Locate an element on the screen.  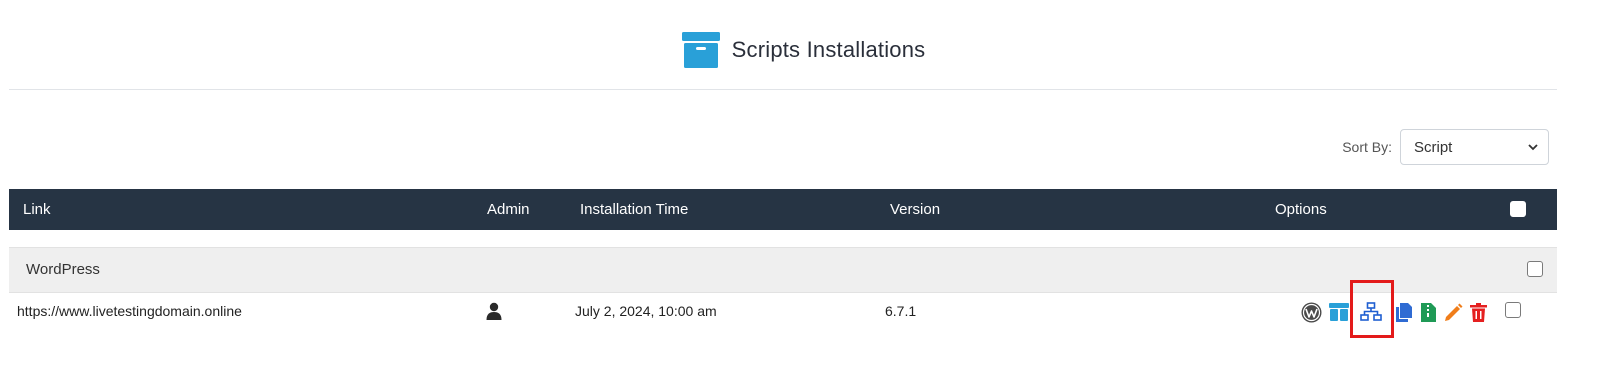
column-header-admin: Admin is located at coordinates (508, 209).